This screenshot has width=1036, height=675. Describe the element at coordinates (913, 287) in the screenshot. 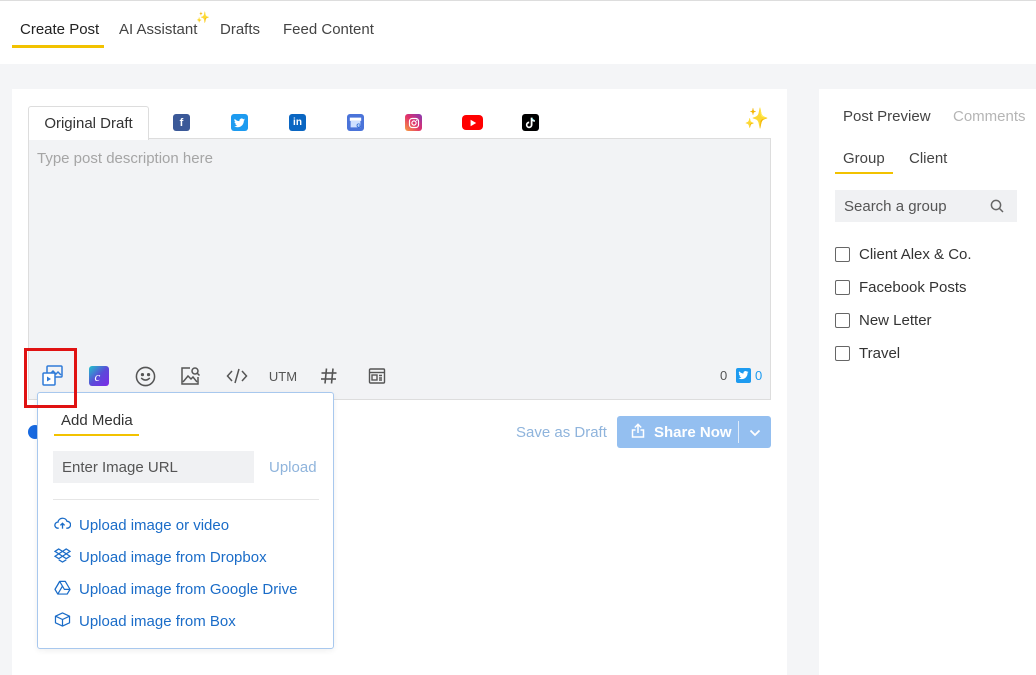

I see `group-label: Facebook Posts` at that location.